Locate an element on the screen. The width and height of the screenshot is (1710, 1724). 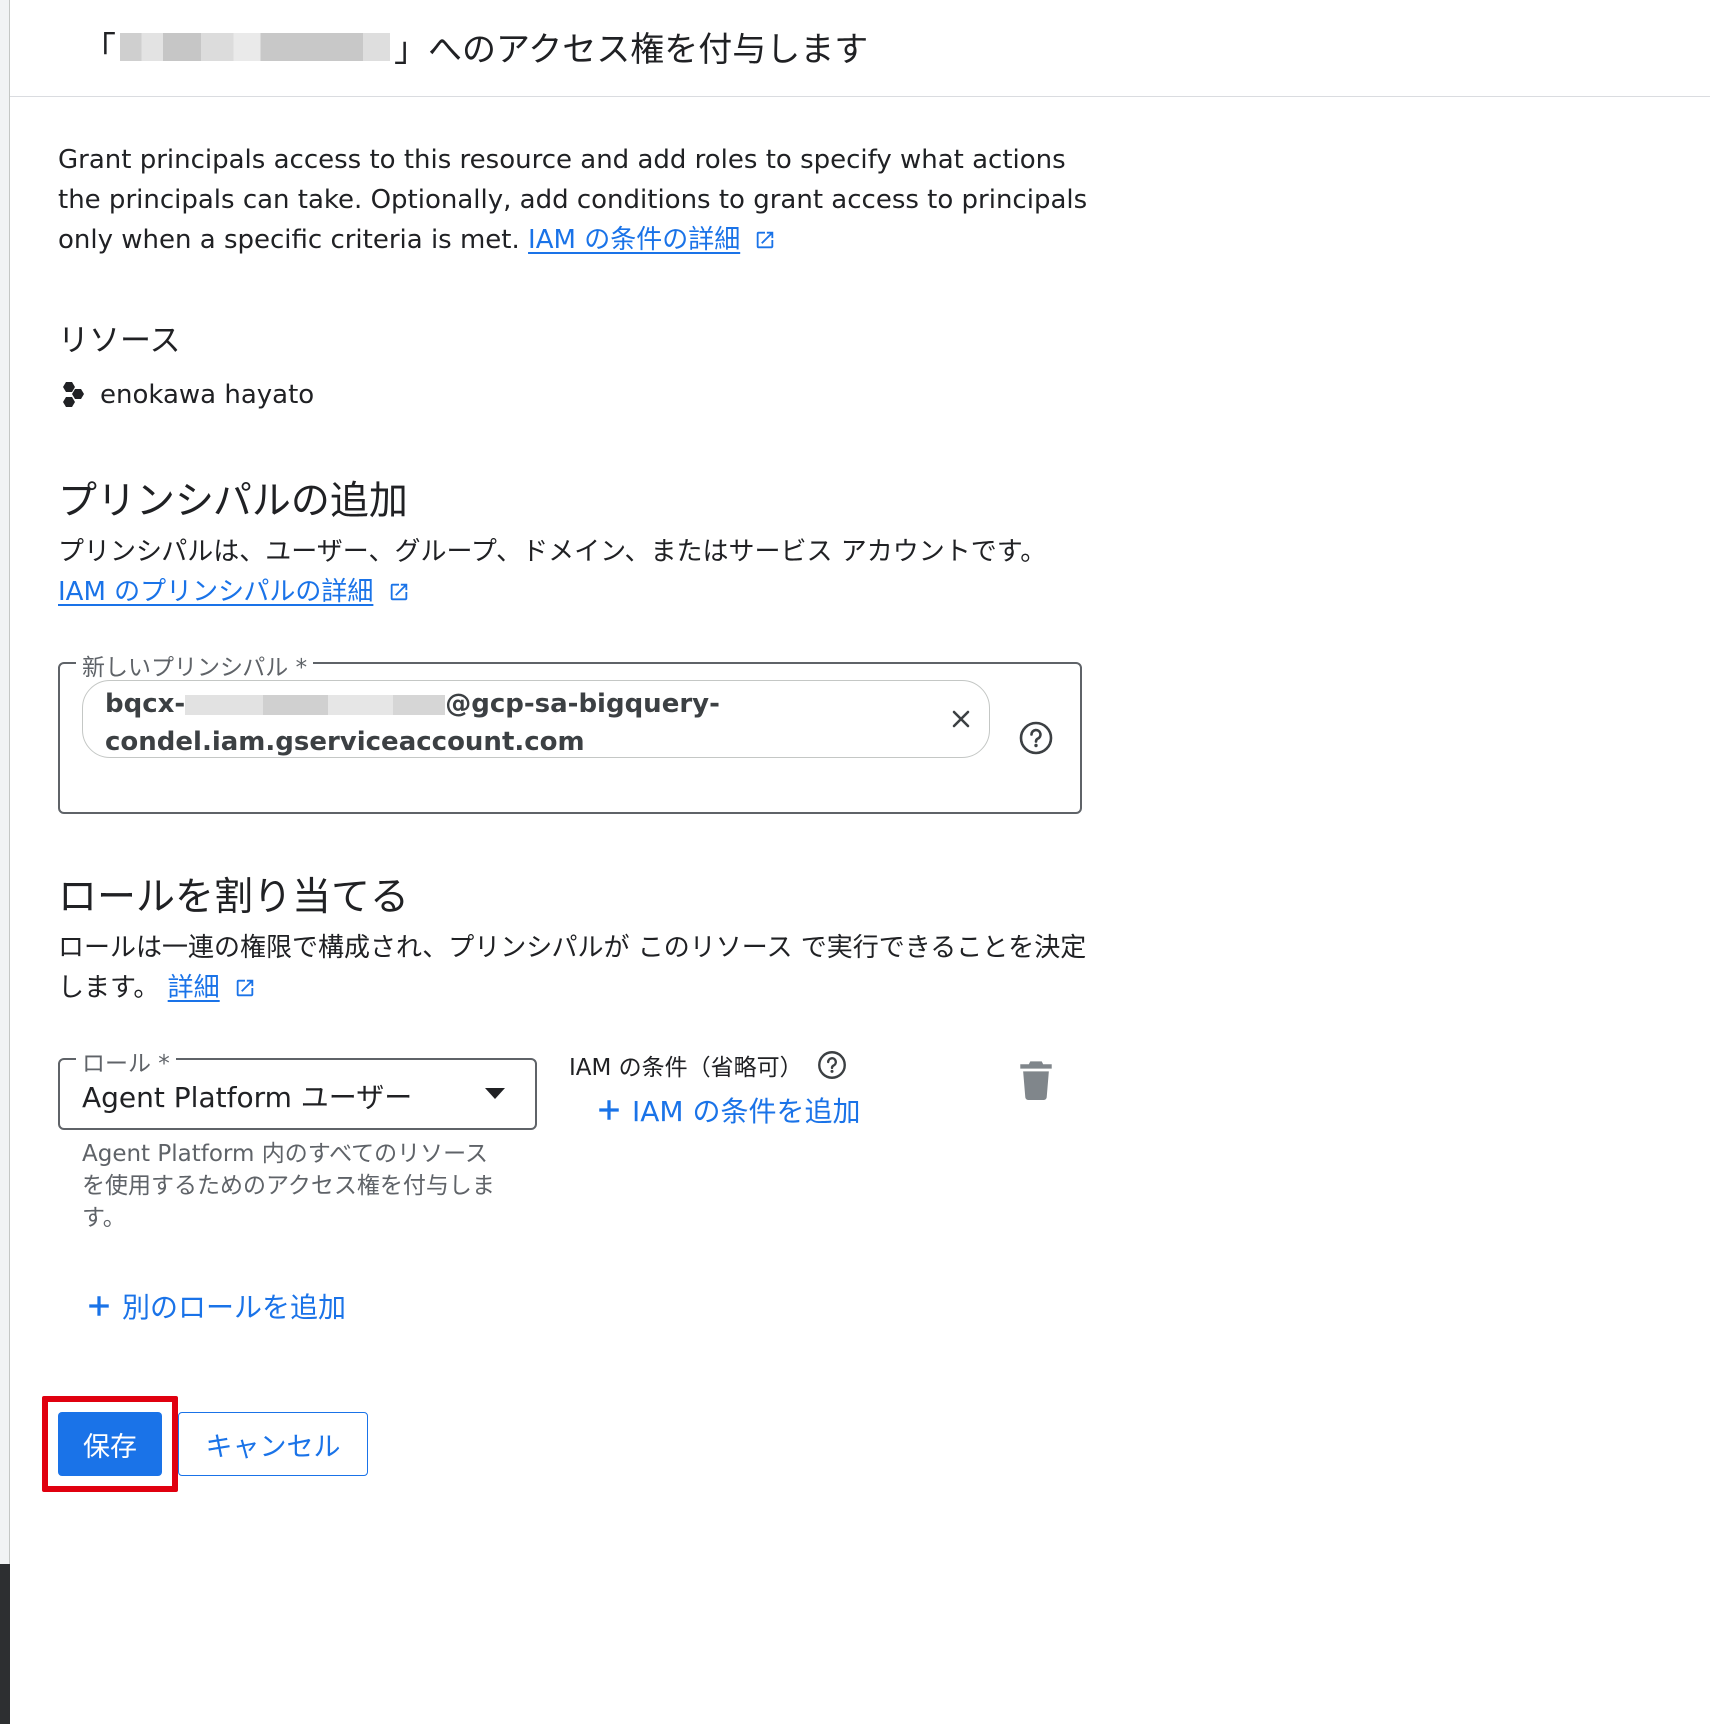
role-value: Agent Platform ユーザー is located at coordinates (247, 1097).